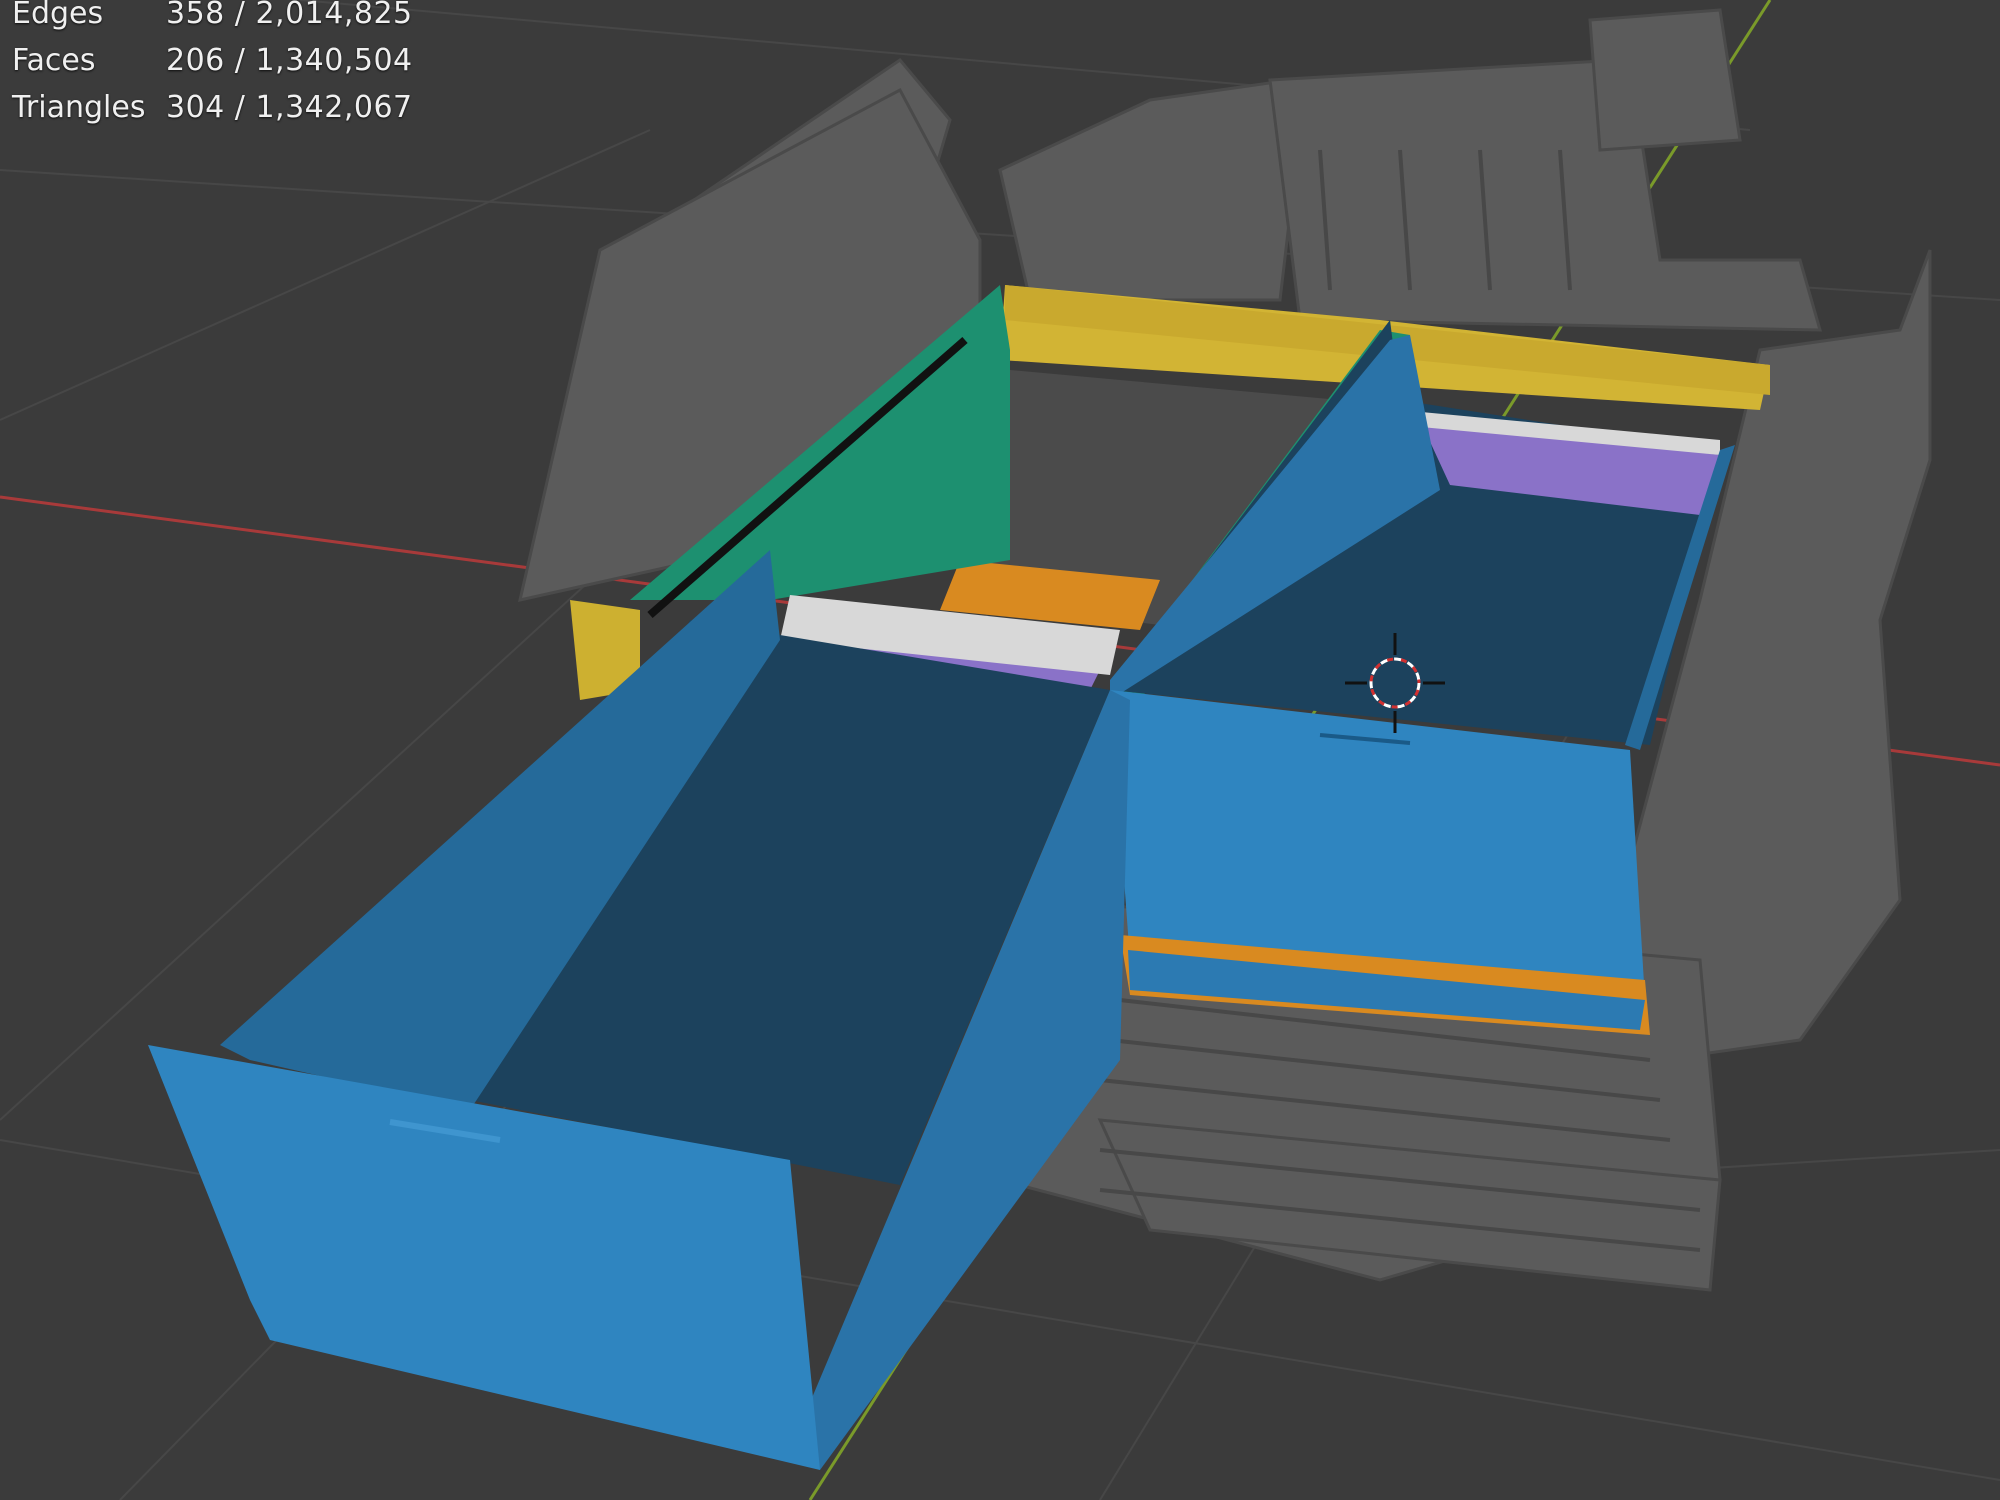 Image resolution: width=2000 pixels, height=1500 pixels. What do you see at coordinates (289, 15) in the screenshot?
I see `stat-value: 358 / 2,014,825` at bounding box center [289, 15].